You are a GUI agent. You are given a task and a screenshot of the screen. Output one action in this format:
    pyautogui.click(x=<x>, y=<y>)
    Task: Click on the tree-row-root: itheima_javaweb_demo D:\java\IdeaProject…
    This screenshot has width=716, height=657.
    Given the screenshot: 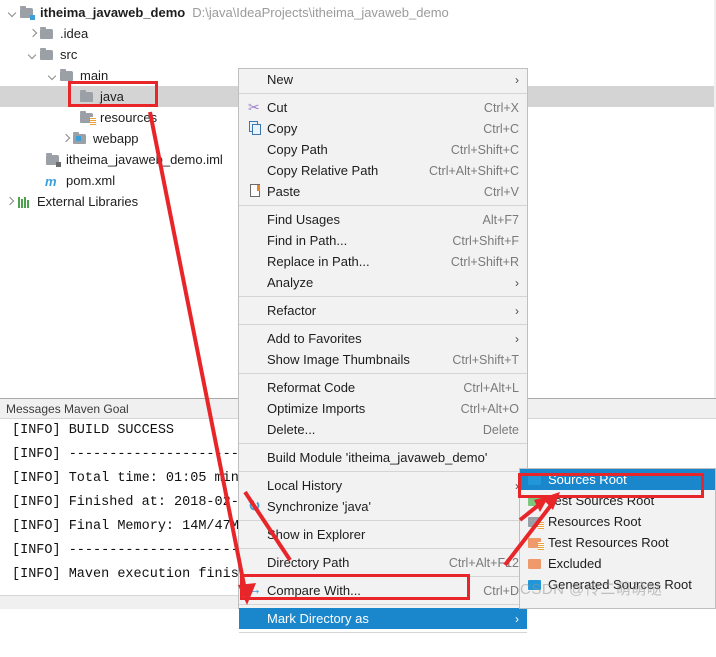 What is the action you would take?
    pyautogui.click(x=358, y=12)
    